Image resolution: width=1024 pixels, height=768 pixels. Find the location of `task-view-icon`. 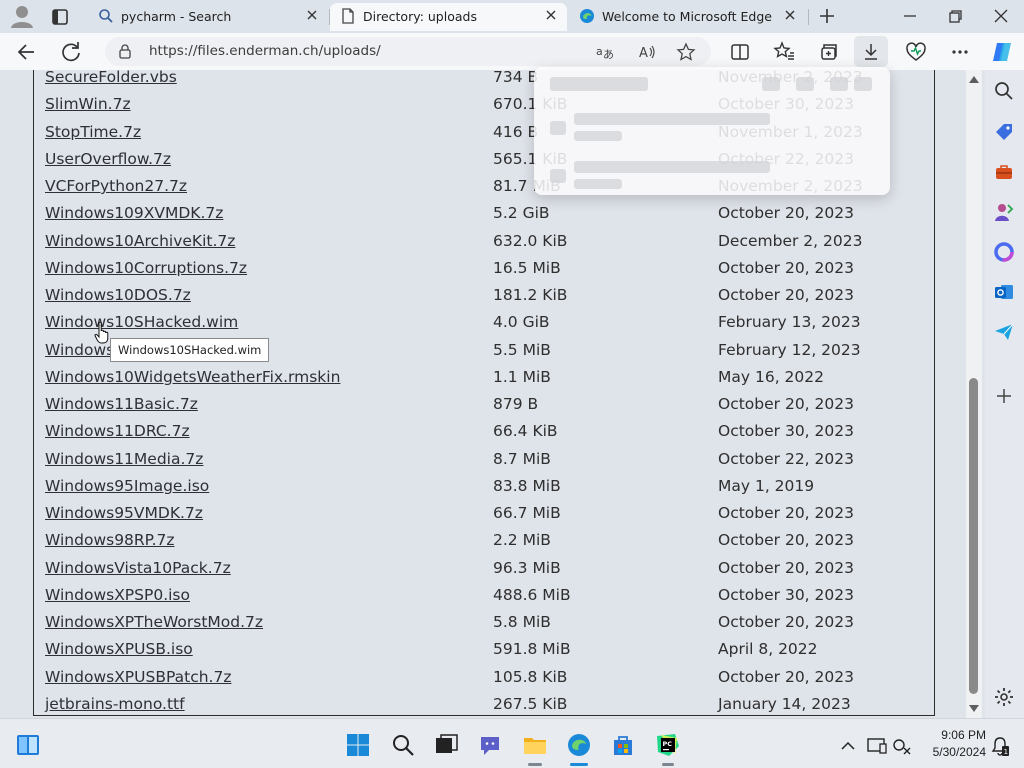

task-view-icon is located at coordinates (446, 745).